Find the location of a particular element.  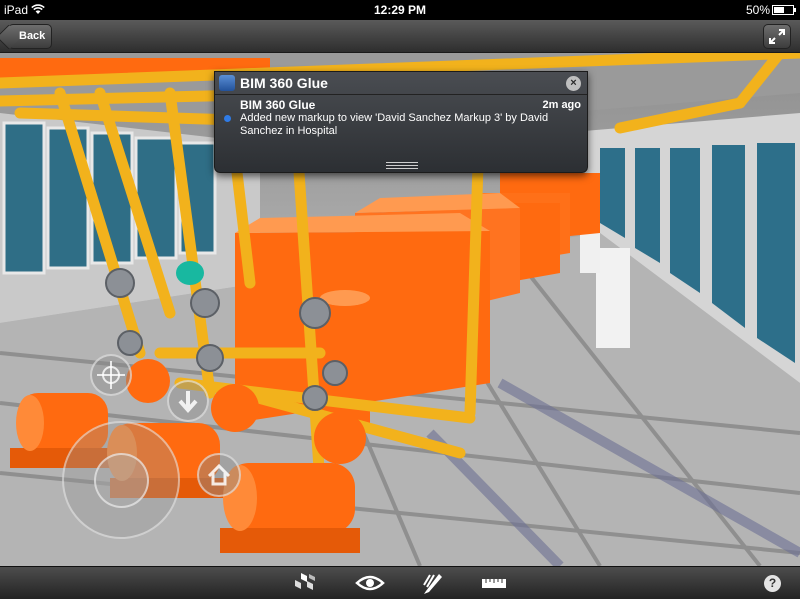

back-button-label: Back is located at coordinates (32, 36).